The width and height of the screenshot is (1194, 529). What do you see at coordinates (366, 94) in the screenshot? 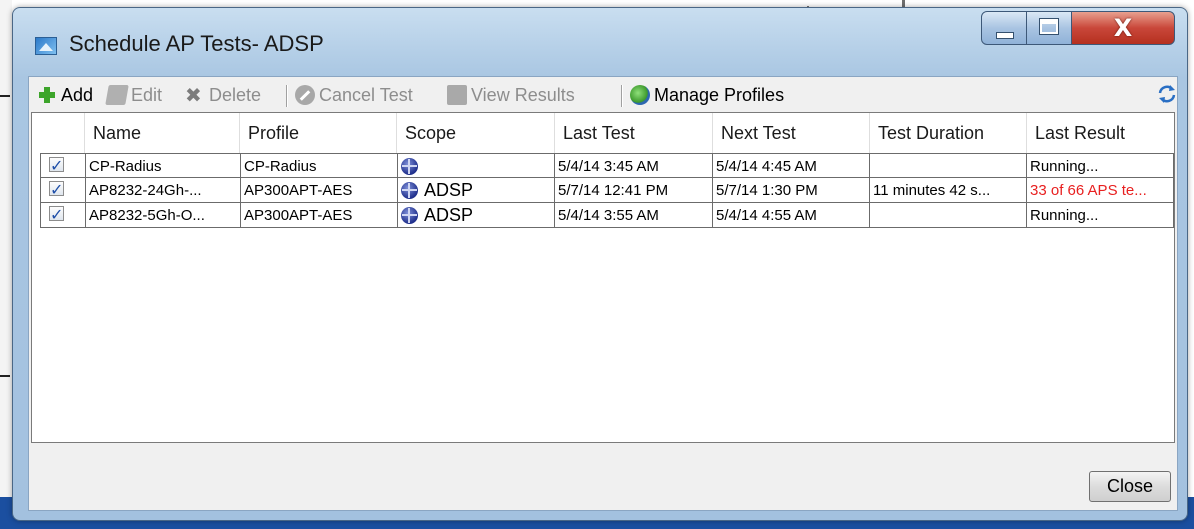
I see `cancel-test-label: Cancel Test` at bounding box center [366, 94].